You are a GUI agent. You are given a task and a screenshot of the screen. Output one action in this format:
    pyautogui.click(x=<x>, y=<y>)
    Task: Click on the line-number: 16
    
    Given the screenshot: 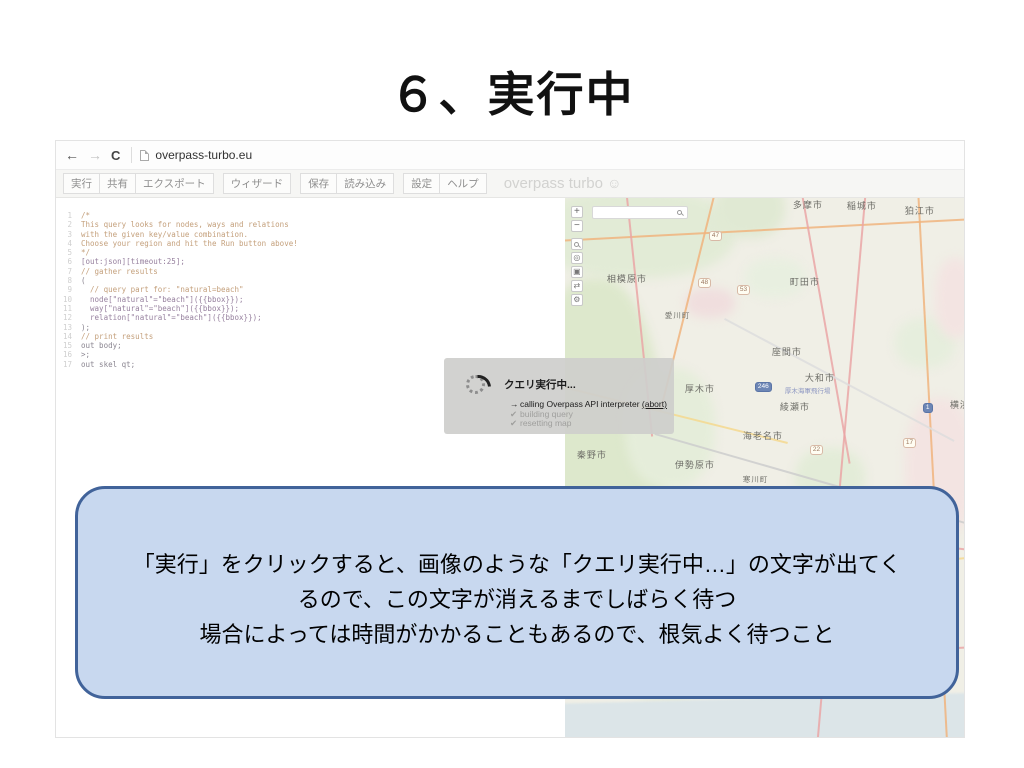 What is the action you would take?
    pyautogui.click(x=67, y=355)
    